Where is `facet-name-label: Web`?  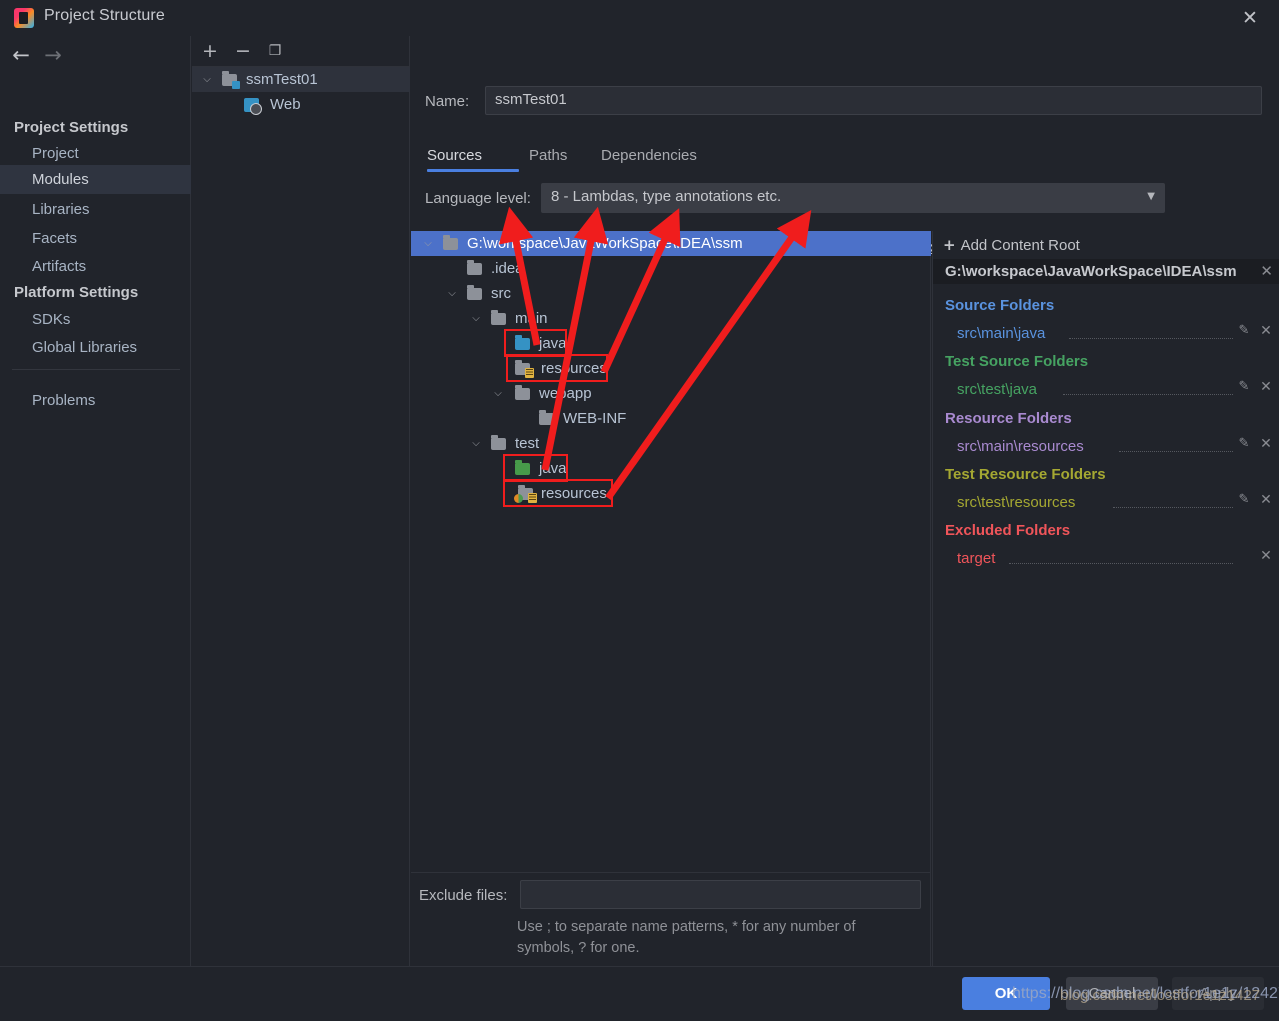 facet-name-label: Web is located at coordinates (285, 104).